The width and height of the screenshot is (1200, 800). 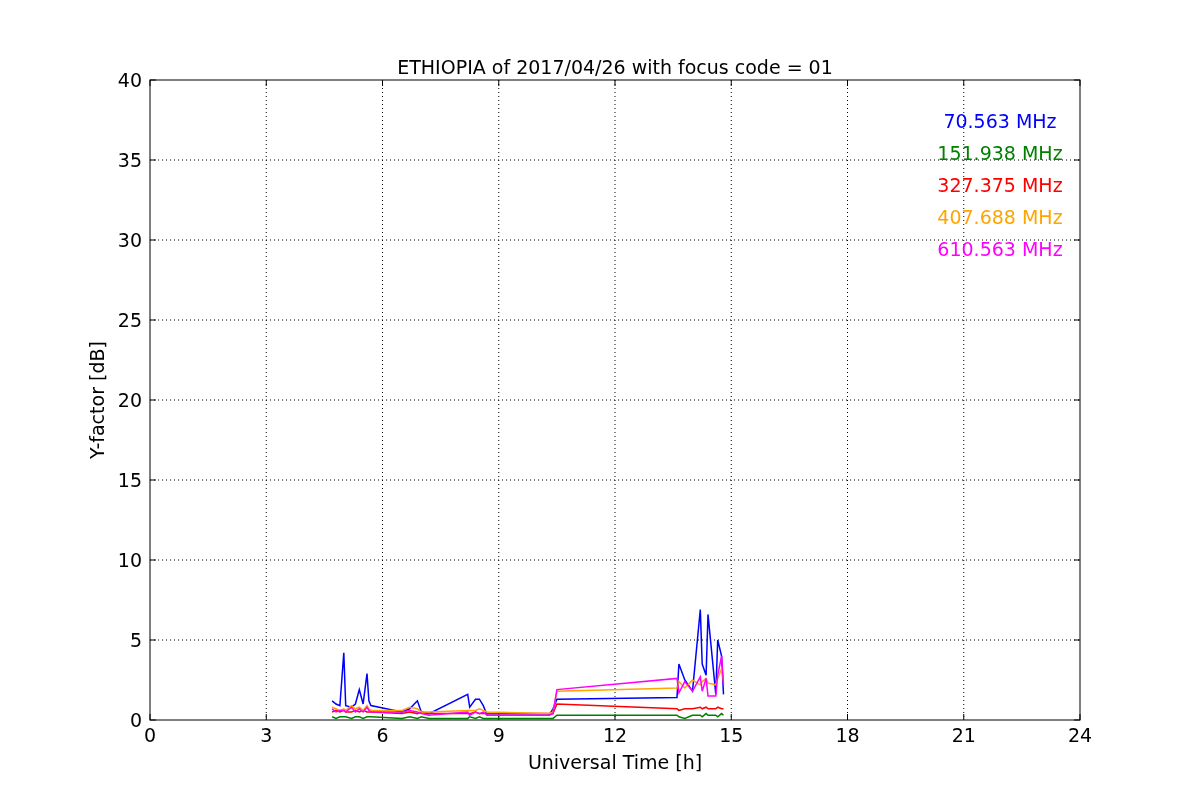 I want to click on legend-label: 70.563 MHz, so click(x=1000, y=121).